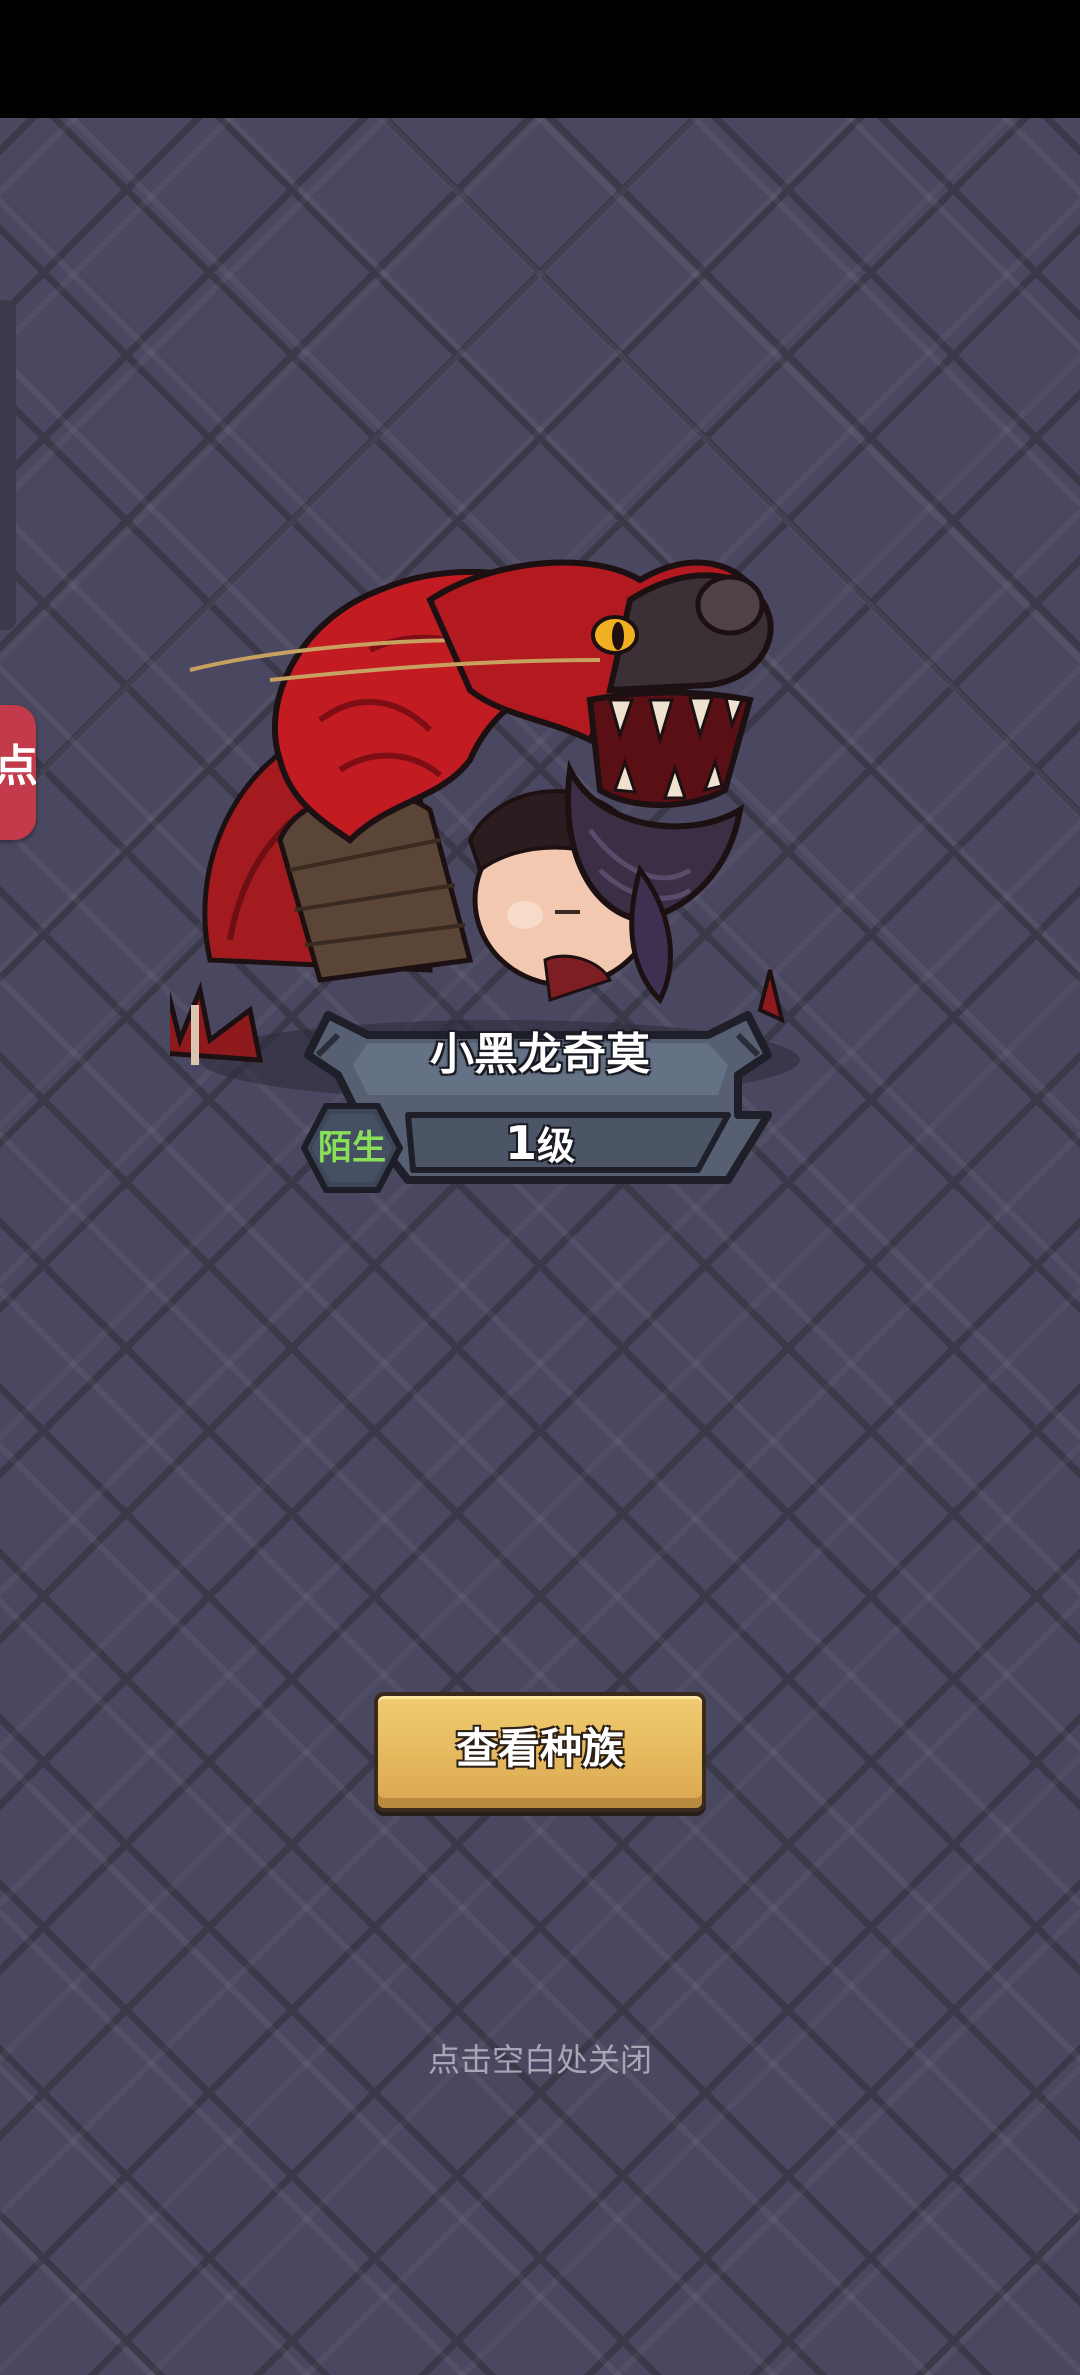  I want to click on view-race-button: 查看种族, so click(540, 1752).